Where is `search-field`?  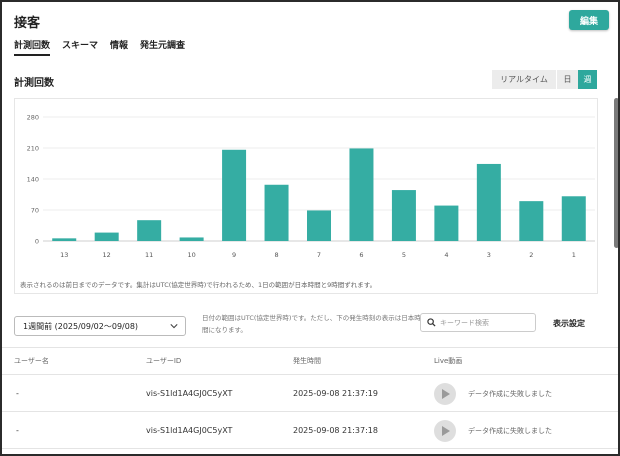 search-field is located at coordinates (478, 322).